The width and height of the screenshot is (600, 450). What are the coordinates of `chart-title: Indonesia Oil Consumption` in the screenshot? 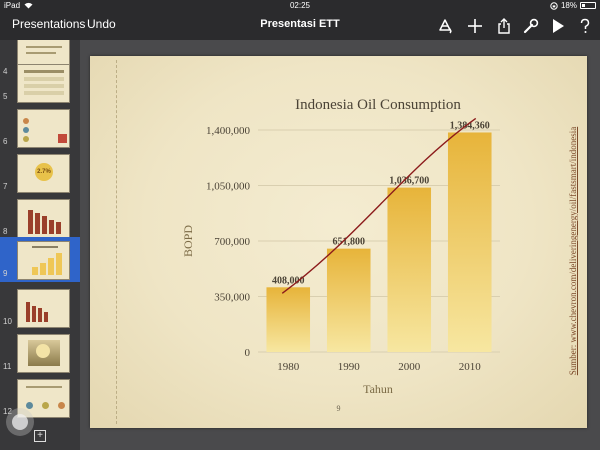 It's located at (378, 105).